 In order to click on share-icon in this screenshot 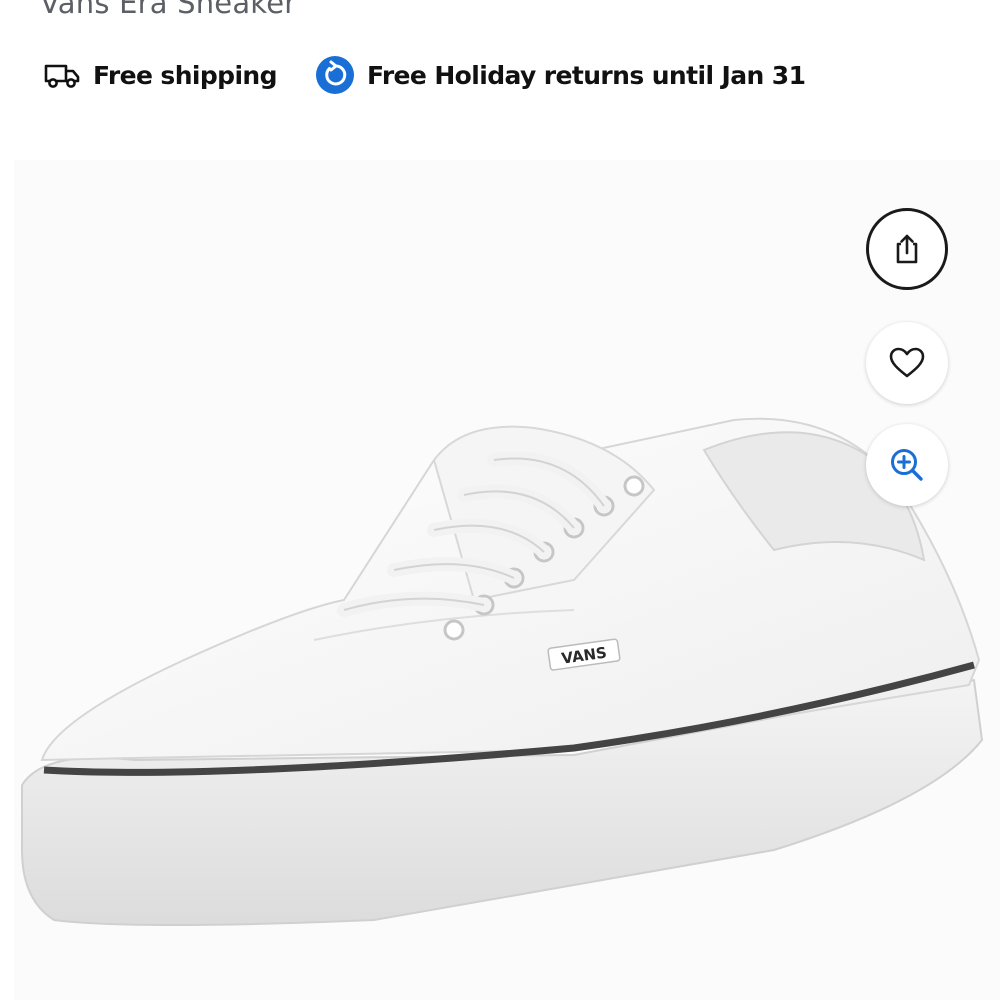, I will do `click(907, 249)`.